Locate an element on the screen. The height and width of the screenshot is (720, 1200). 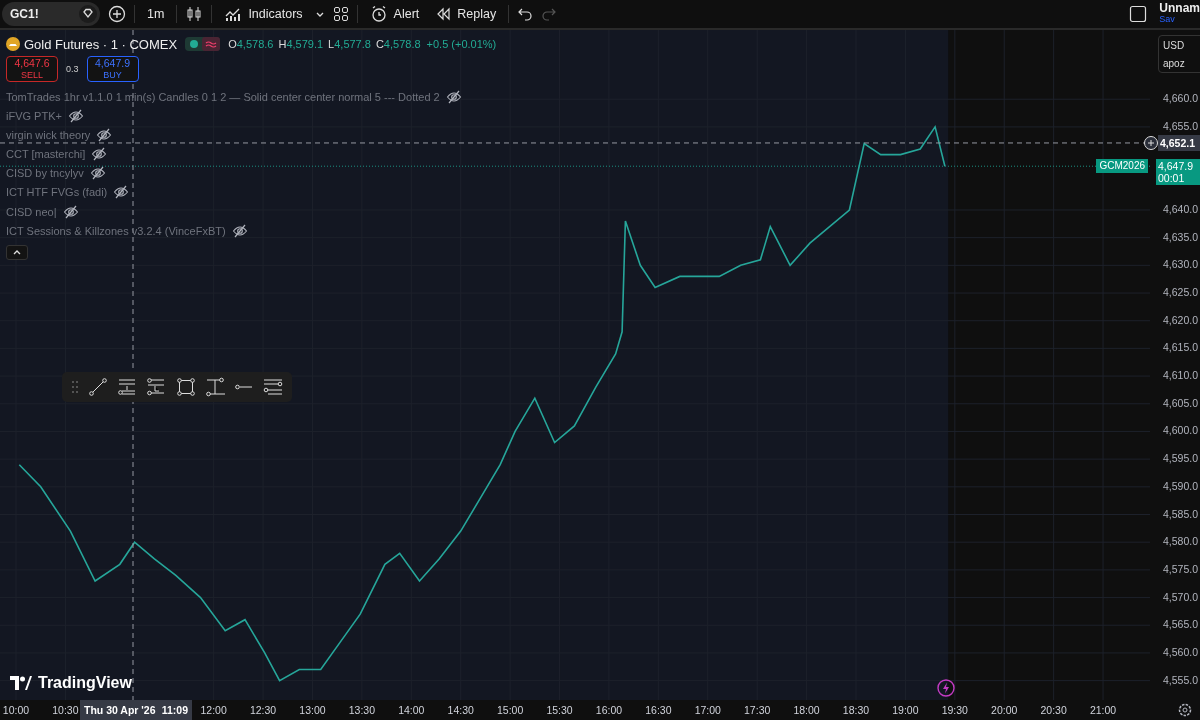
price-label: 4,560.0 is located at coordinates (1180, 651).